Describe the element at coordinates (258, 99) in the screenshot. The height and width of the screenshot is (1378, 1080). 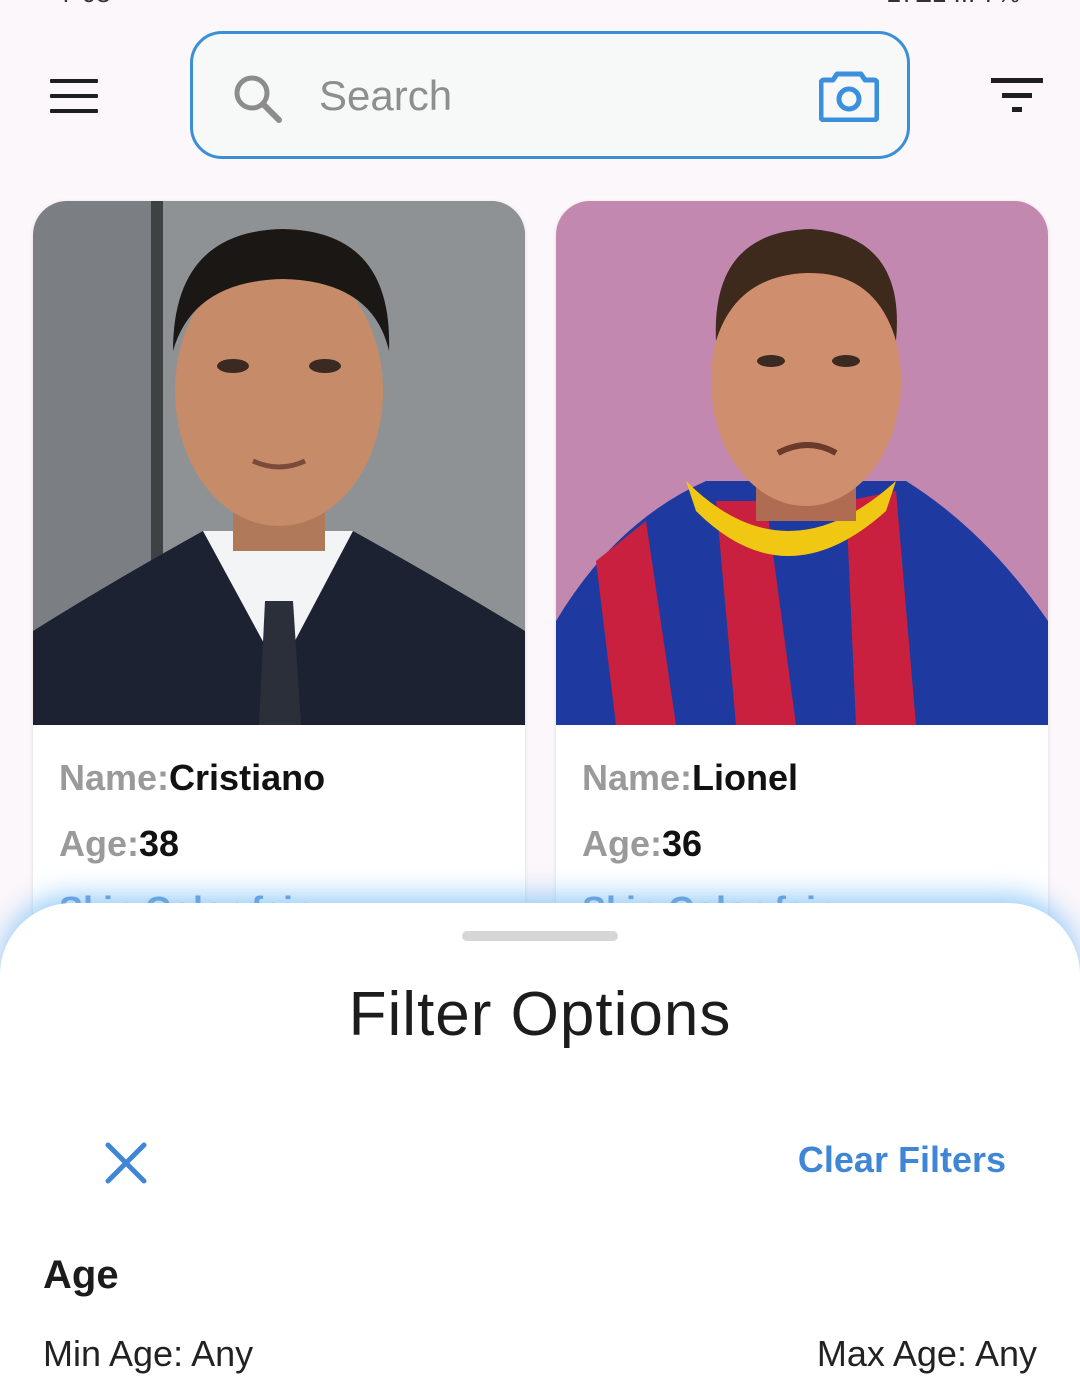
I see `search-icon` at that location.